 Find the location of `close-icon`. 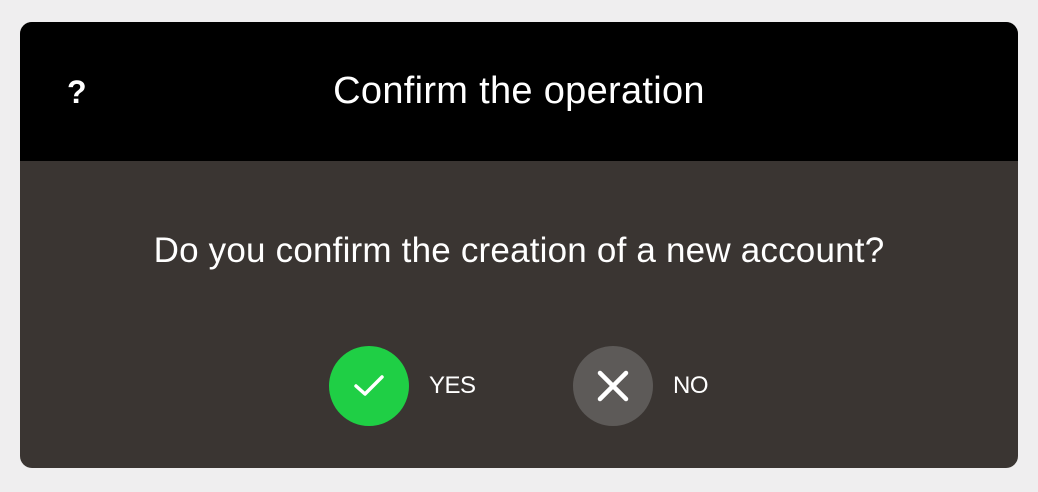

close-icon is located at coordinates (613, 386).